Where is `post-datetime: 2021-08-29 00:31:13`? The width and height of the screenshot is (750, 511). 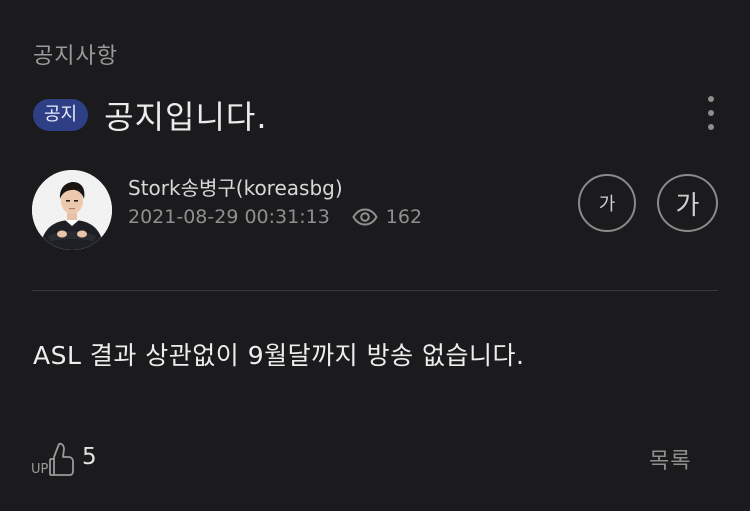
post-datetime: 2021-08-29 00:31:13 is located at coordinates (229, 217).